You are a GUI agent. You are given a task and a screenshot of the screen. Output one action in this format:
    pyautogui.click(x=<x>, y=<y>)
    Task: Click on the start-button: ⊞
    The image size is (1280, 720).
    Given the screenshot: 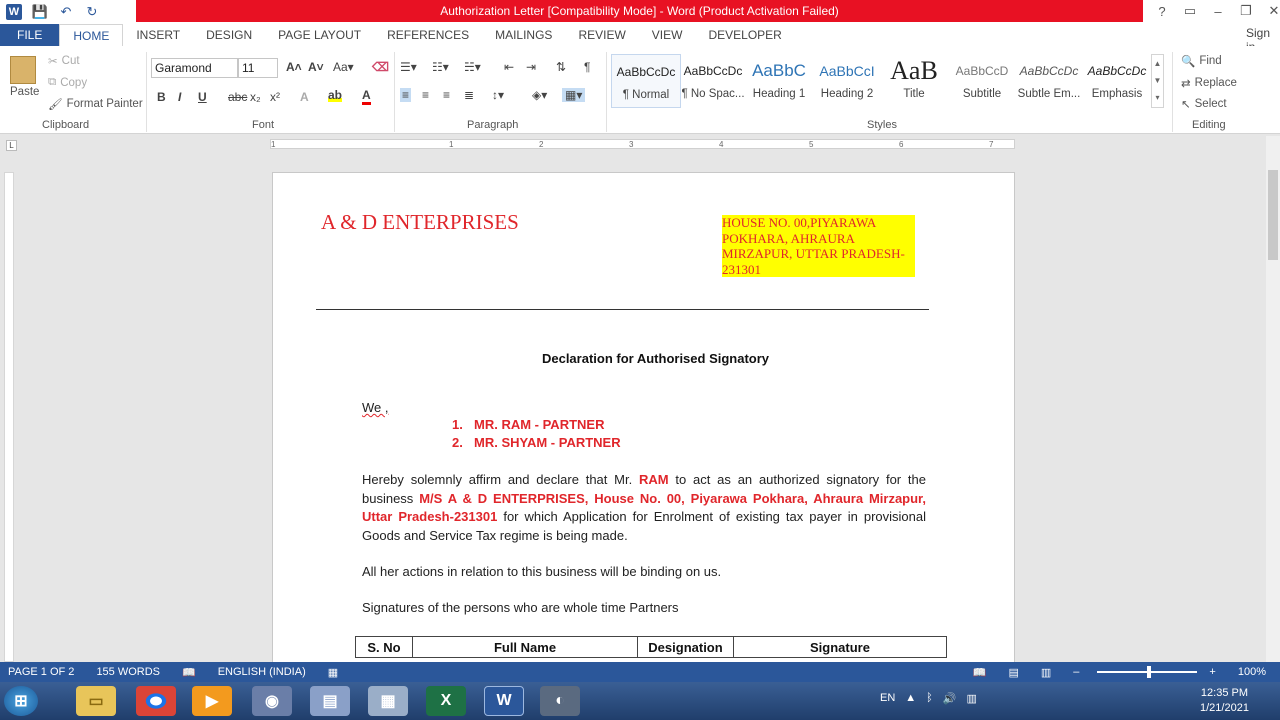 What is the action you would take?
    pyautogui.click(x=21, y=701)
    